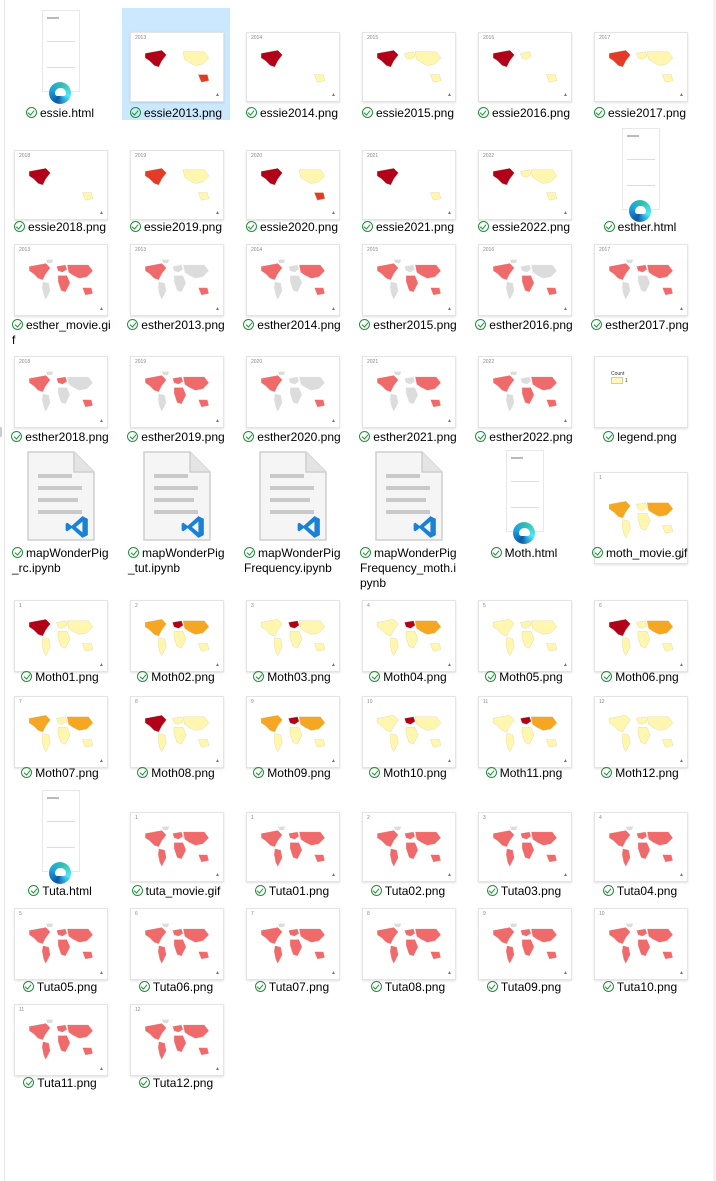 This screenshot has width=716, height=1181. Describe the element at coordinates (408, 398) in the screenshot. I see `file-item: 2021 ▲ esther2021.png` at that location.